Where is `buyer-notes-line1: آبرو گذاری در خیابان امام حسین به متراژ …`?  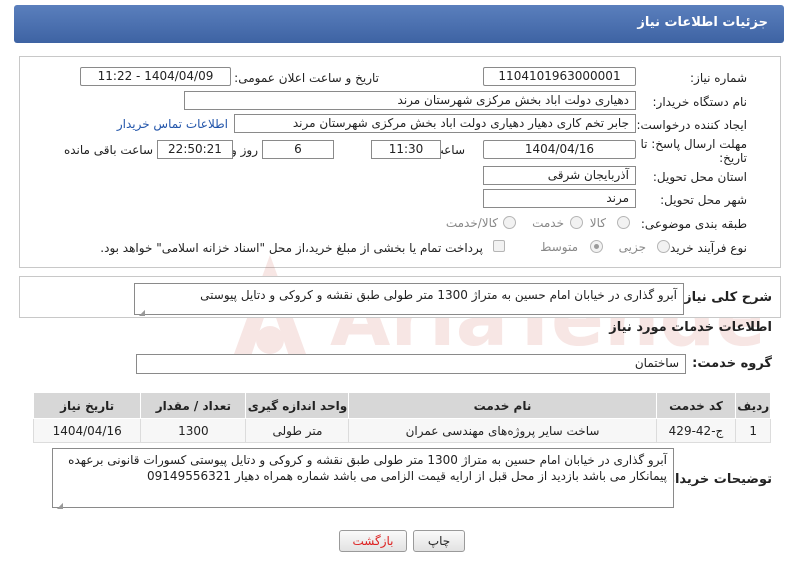
buyer-notes-line1: آبرو گذاری در خیابان امام حسین به متراژ … is located at coordinates (367, 460).